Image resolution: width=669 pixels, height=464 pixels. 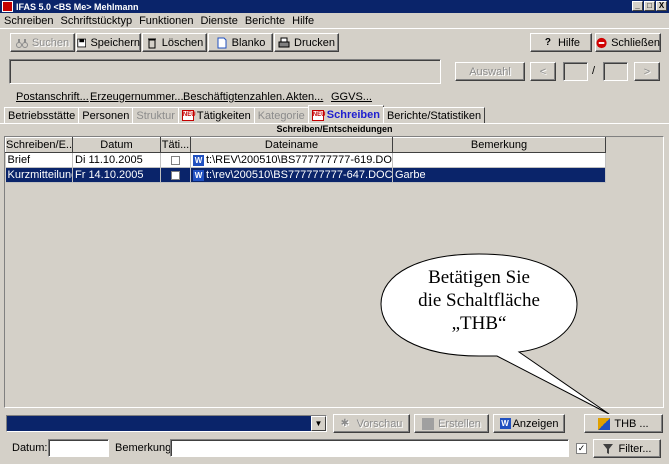 What do you see at coordinates (601, 42) in the screenshot?
I see `stop-icon` at bounding box center [601, 42].